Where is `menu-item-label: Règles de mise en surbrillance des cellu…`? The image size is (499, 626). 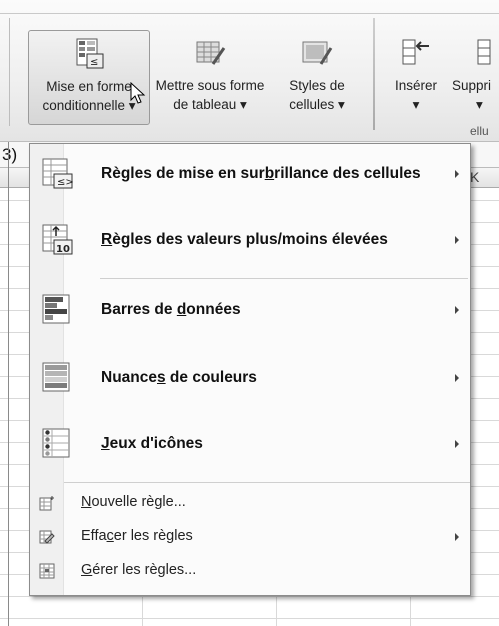
menu-item-label: Règles de mise en surbrillance des cellu… is located at coordinates (261, 173).